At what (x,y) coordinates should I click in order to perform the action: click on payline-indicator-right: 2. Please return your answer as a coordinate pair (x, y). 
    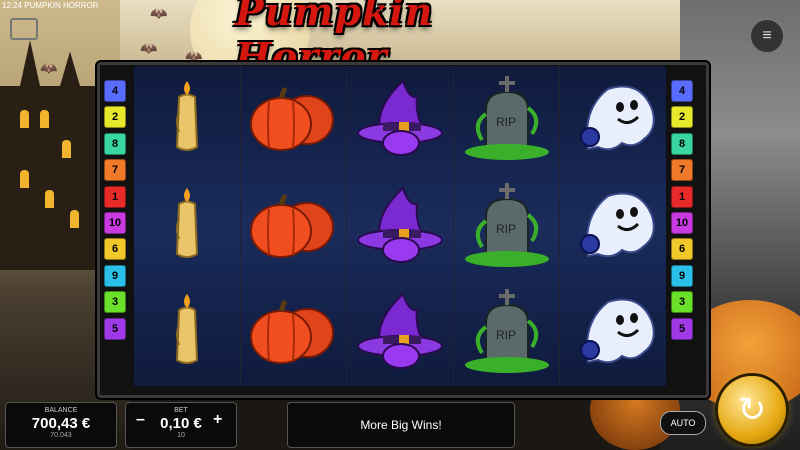
    Looking at the image, I should click on (682, 117).